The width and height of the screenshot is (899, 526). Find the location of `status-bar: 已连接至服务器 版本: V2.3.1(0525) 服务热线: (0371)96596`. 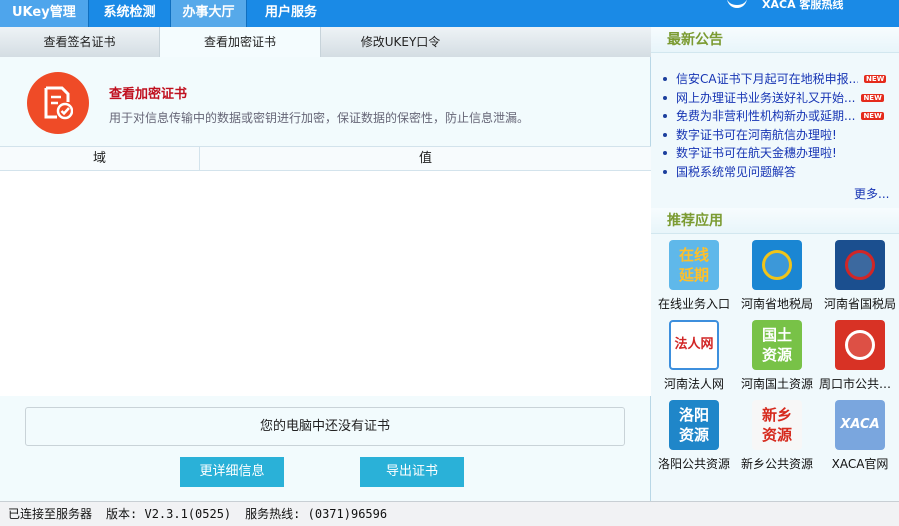

status-bar: 已连接至服务器 版本: V2.3.1(0525) 服务热线: (0371)96596 is located at coordinates (449, 513).